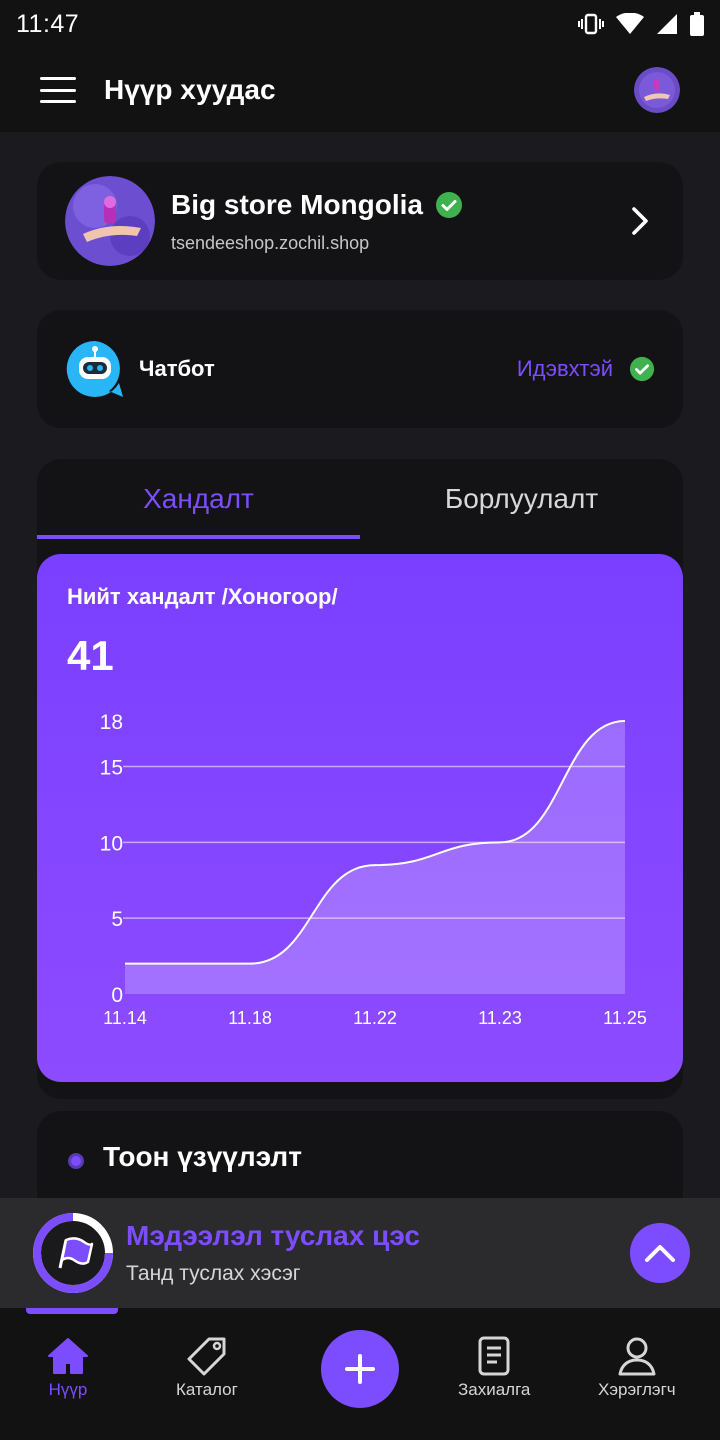  What do you see at coordinates (73, 1253) in the screenshot?
I see `progress-ring` at bounding box center [73, 1253].